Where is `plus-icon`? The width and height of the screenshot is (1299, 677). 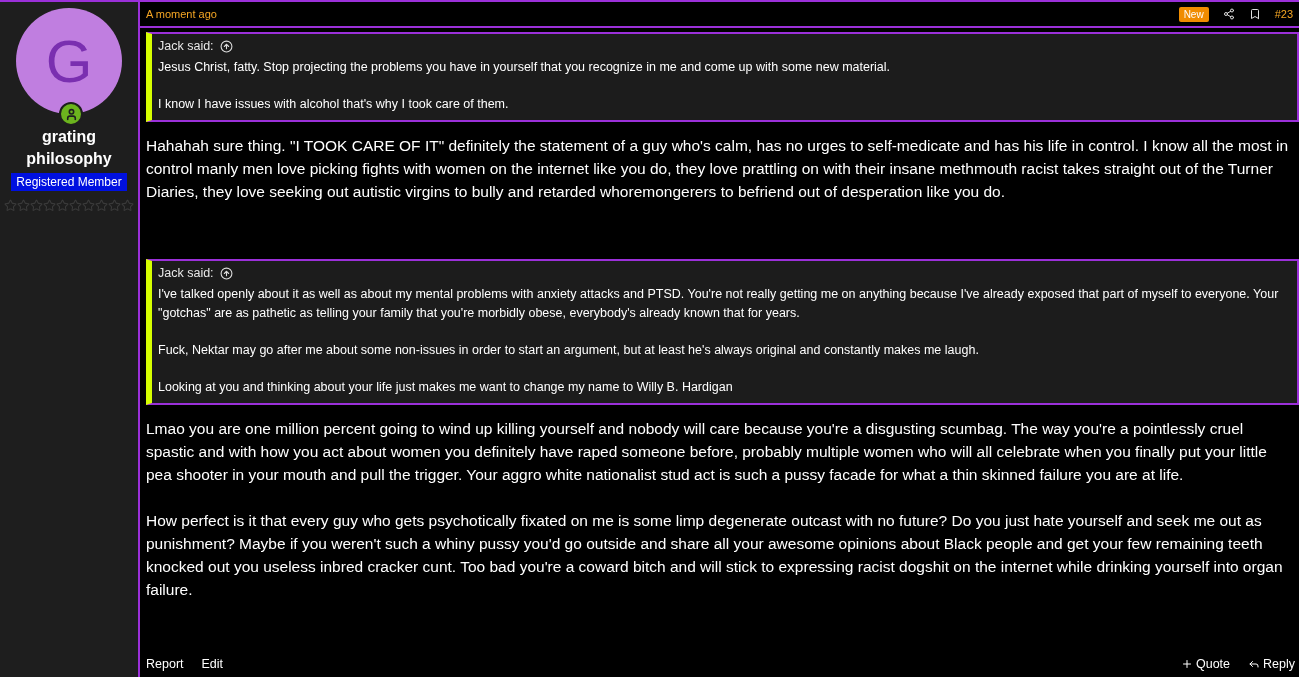
plus-icon is located at coordinates (1186, 664).